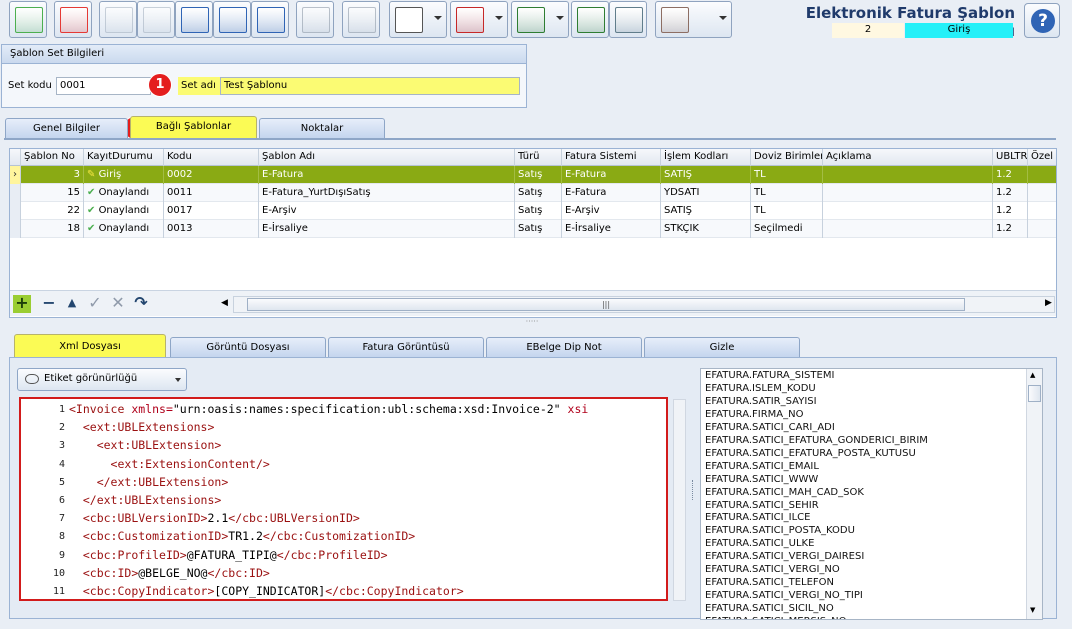 The image size is (1072, 629). I want to click on code-line: <cbc:ID>@BELGE_NO@</cbc:ID>, so click(169, 573).